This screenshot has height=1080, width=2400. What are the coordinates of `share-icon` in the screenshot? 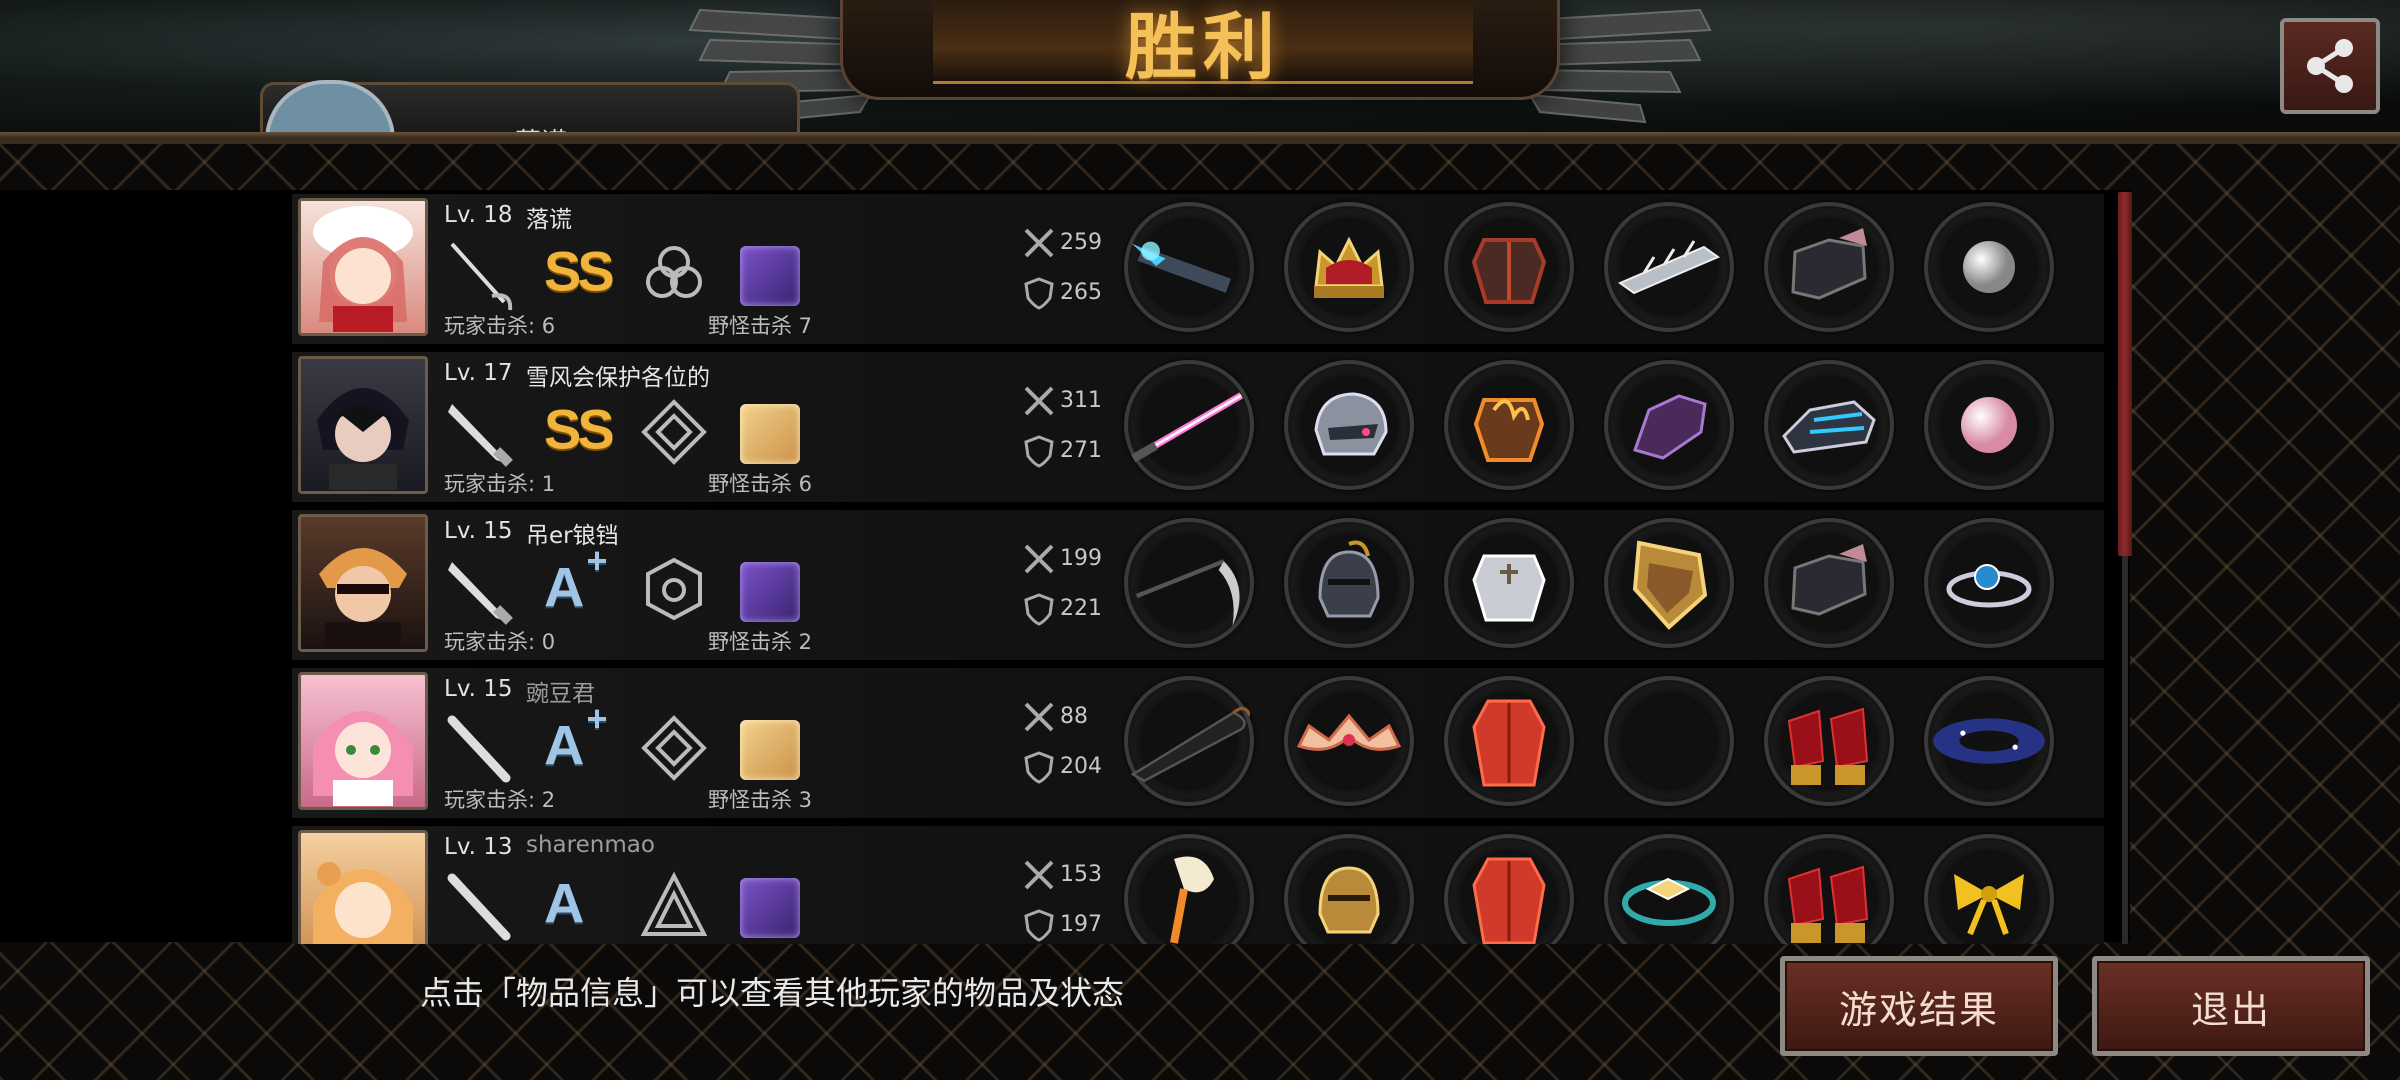 It's located at (2330, 66).